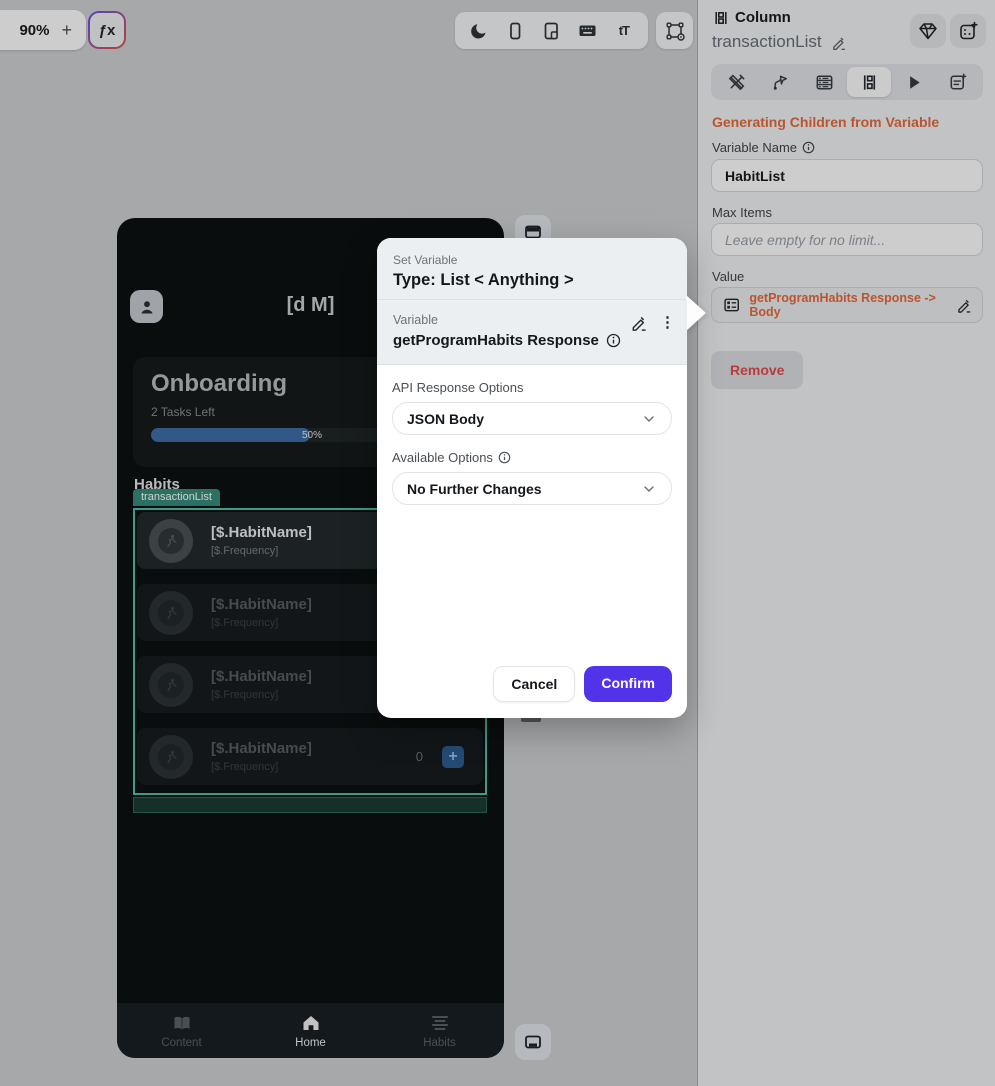  What do you see at coordinates (532, 269) in the screenshot?
I see `modal-header: Set Variable Type: List < Anything >` at bounding box center [532, 269].